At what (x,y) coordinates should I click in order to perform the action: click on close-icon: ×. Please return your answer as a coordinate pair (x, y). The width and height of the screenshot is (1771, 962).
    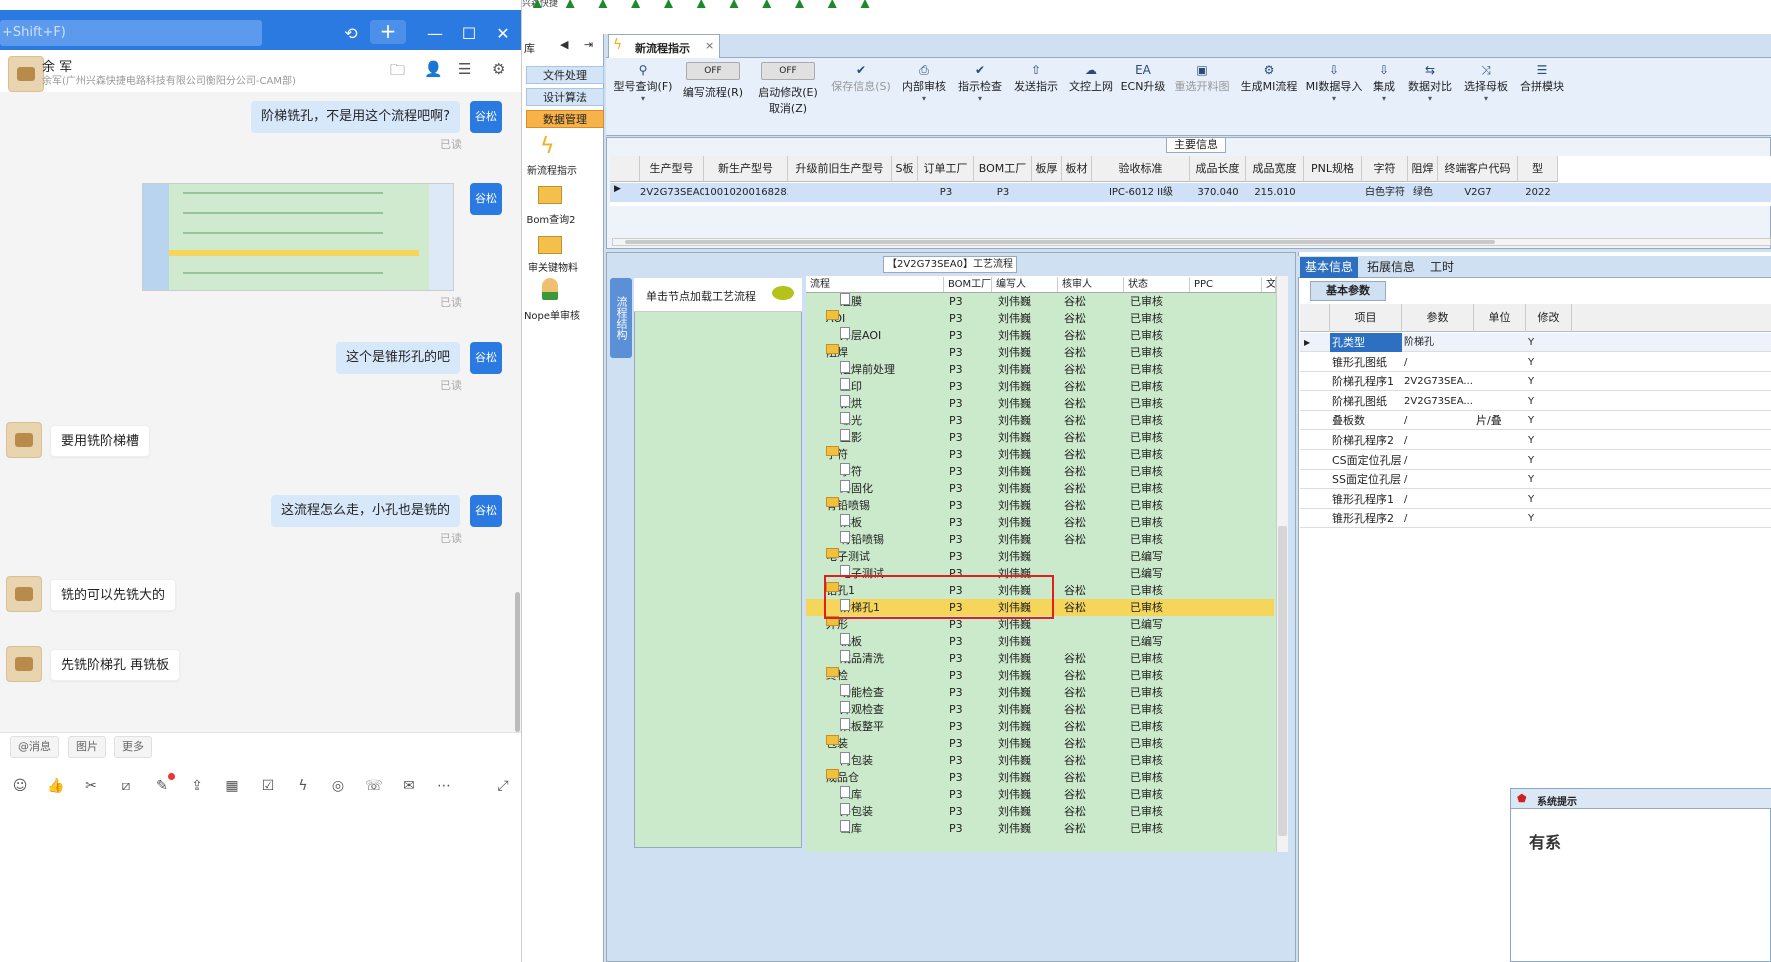
    Looking at the image, I should click on (709, 45).